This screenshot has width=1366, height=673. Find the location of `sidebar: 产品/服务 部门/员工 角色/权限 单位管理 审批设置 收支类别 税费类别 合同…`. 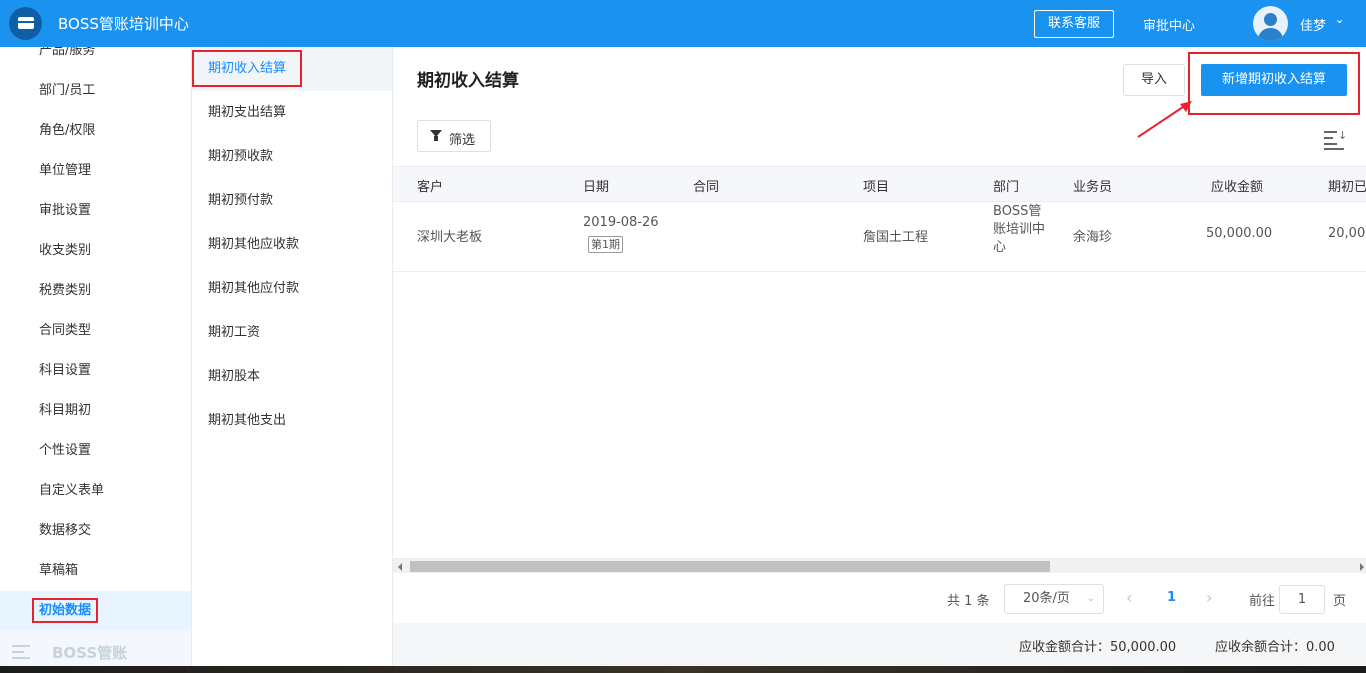

sidebar: 产品/服务 部门/员工 角色/权限 单位管理 审批设置 收支类别 税费类别 合同… is located at coordinates (96, 360).